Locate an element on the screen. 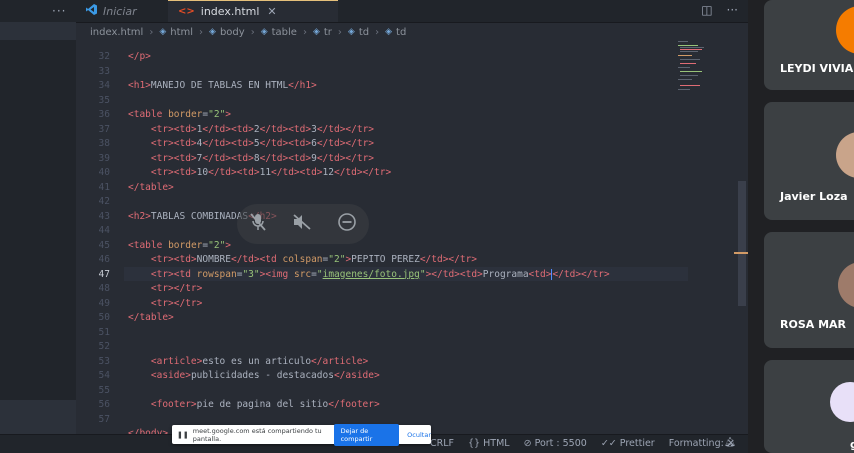  line-number: 52 is located at coordinates (104, 346).